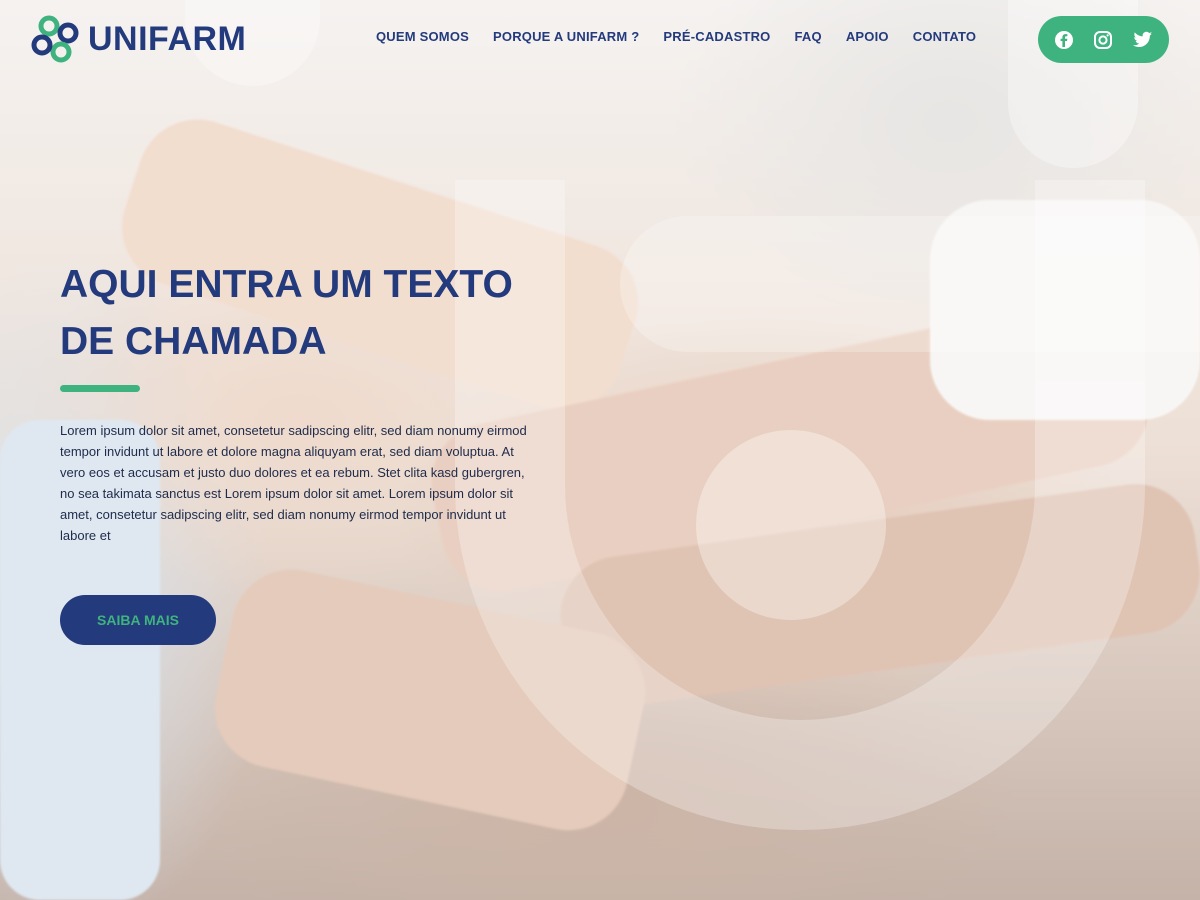 Image resolution: width=1200 pixels, height=900 pixels. I want to click on facebook-icon, so click(1064, 40).